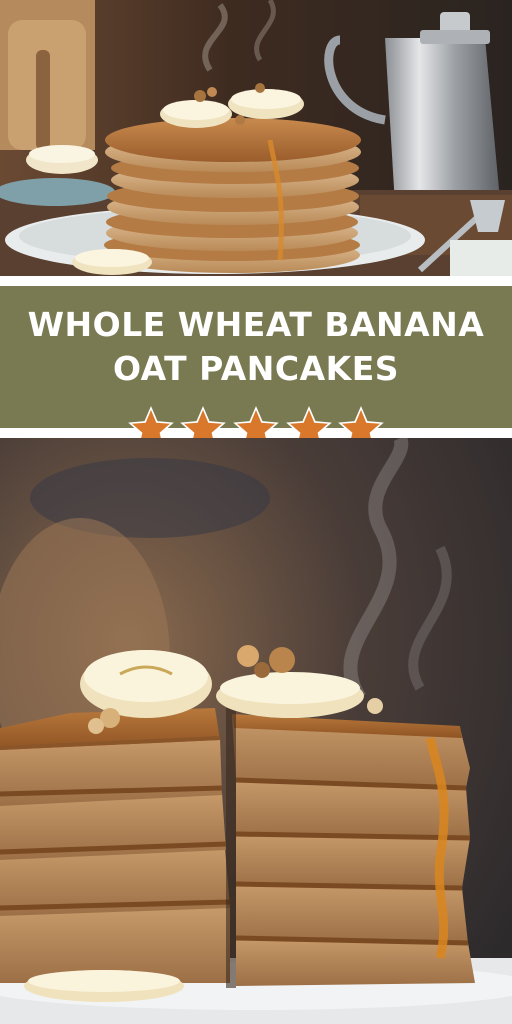 Image resolution: width=512 pixels, height=1024 pixels. Describe the element at coordinates (256, 347) in the screenshot. I see `recipe-title: WHOLE WHEAT BANANA OAT PANCAKES` at that location.